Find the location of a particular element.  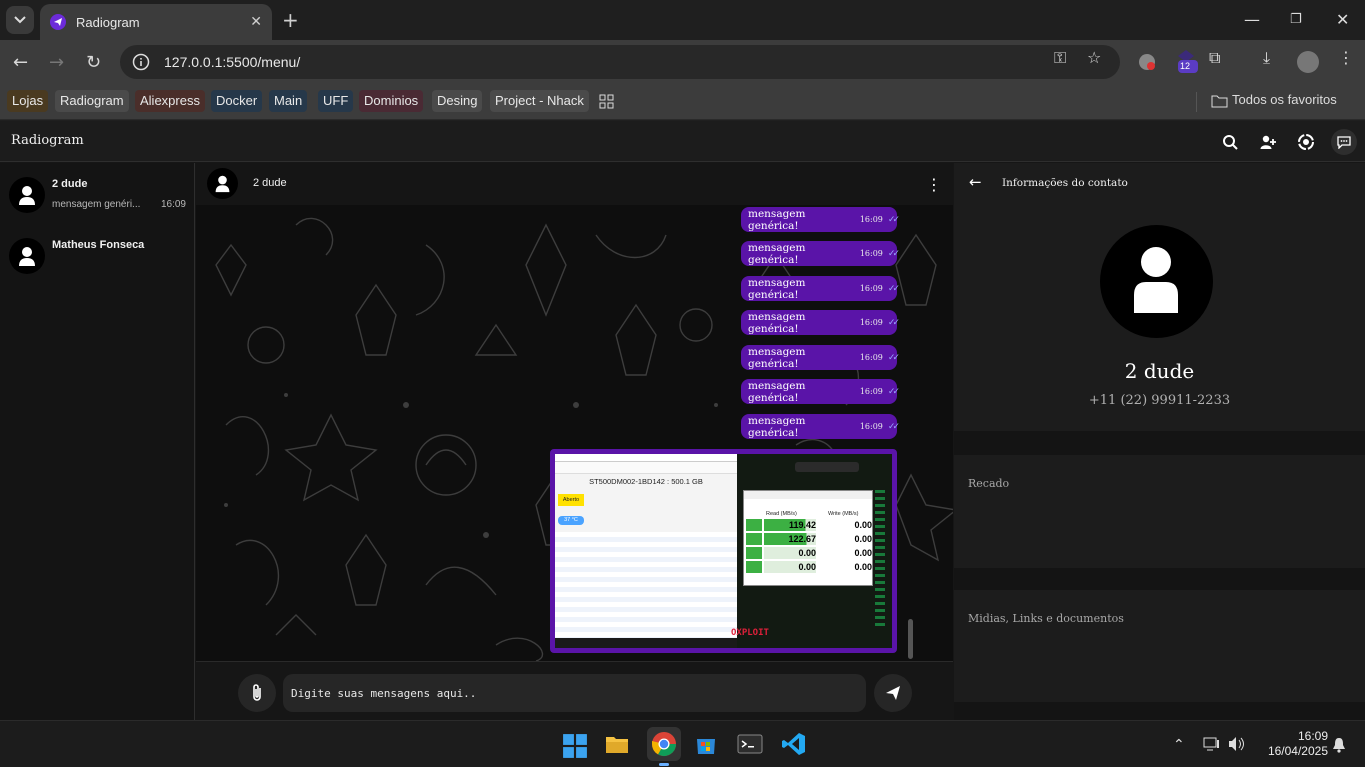

chat-contact-name: 2 dude is located at coordinates (270, 183).